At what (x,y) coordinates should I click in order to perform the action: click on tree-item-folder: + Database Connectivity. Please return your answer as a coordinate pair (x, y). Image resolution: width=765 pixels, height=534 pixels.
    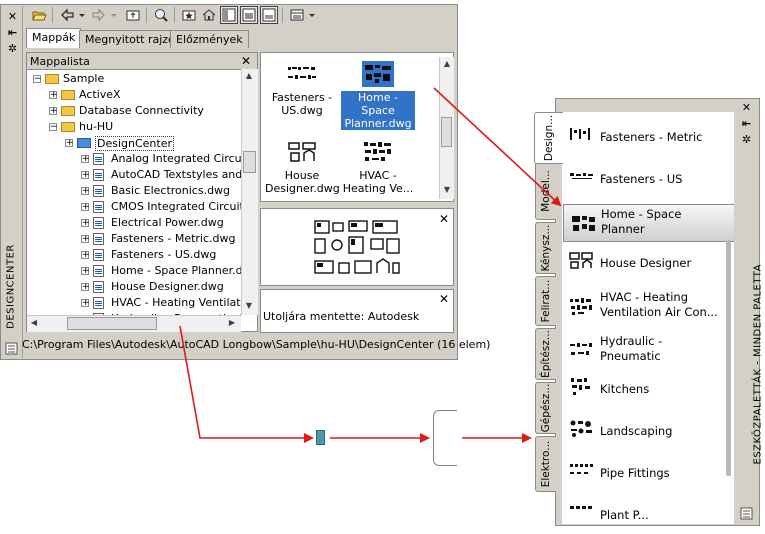
    Looking at the image, I should click on (134, 111).